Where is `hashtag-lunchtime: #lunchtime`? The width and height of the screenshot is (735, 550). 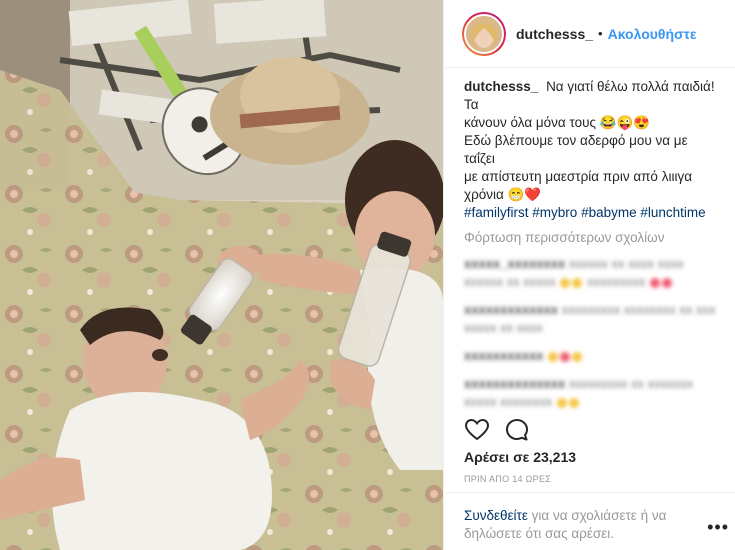 hashtag-lunchtime: #lunchtime is located at coordinates (672, 212).